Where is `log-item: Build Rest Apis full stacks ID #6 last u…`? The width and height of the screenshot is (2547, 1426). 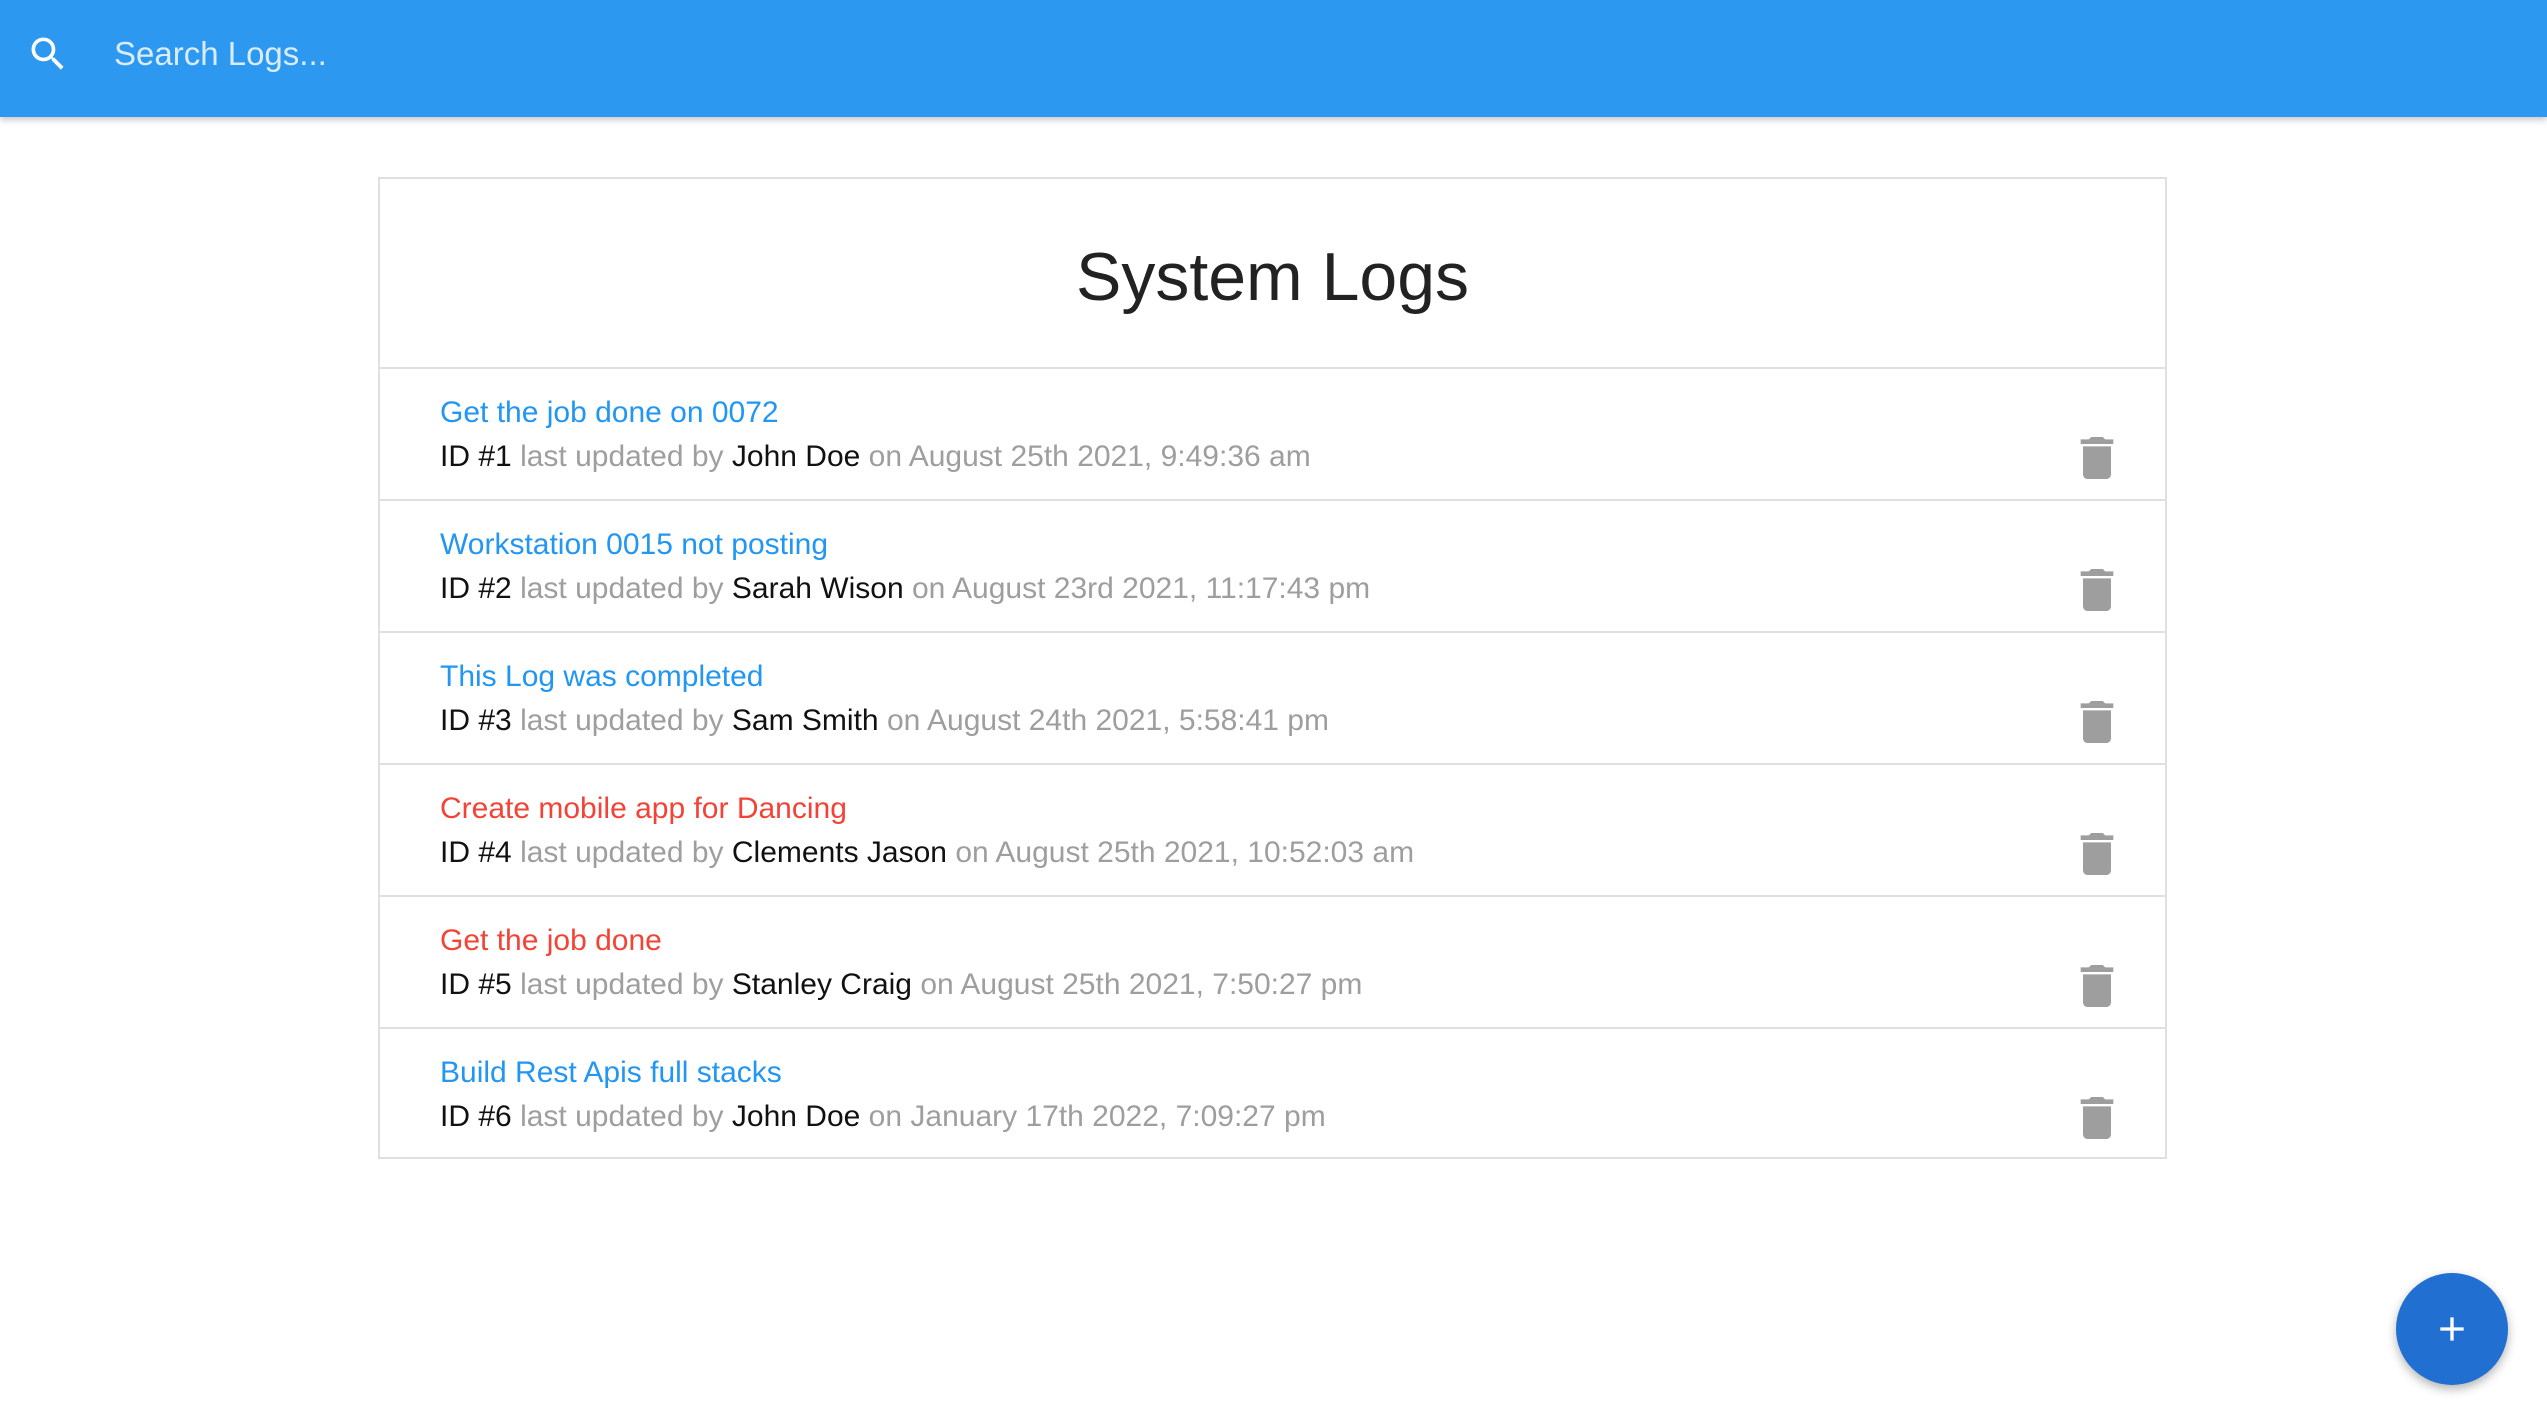 log-item: Build Rest Apis full stacks ID #6 last u… is located at coordinates (1272, 1095).